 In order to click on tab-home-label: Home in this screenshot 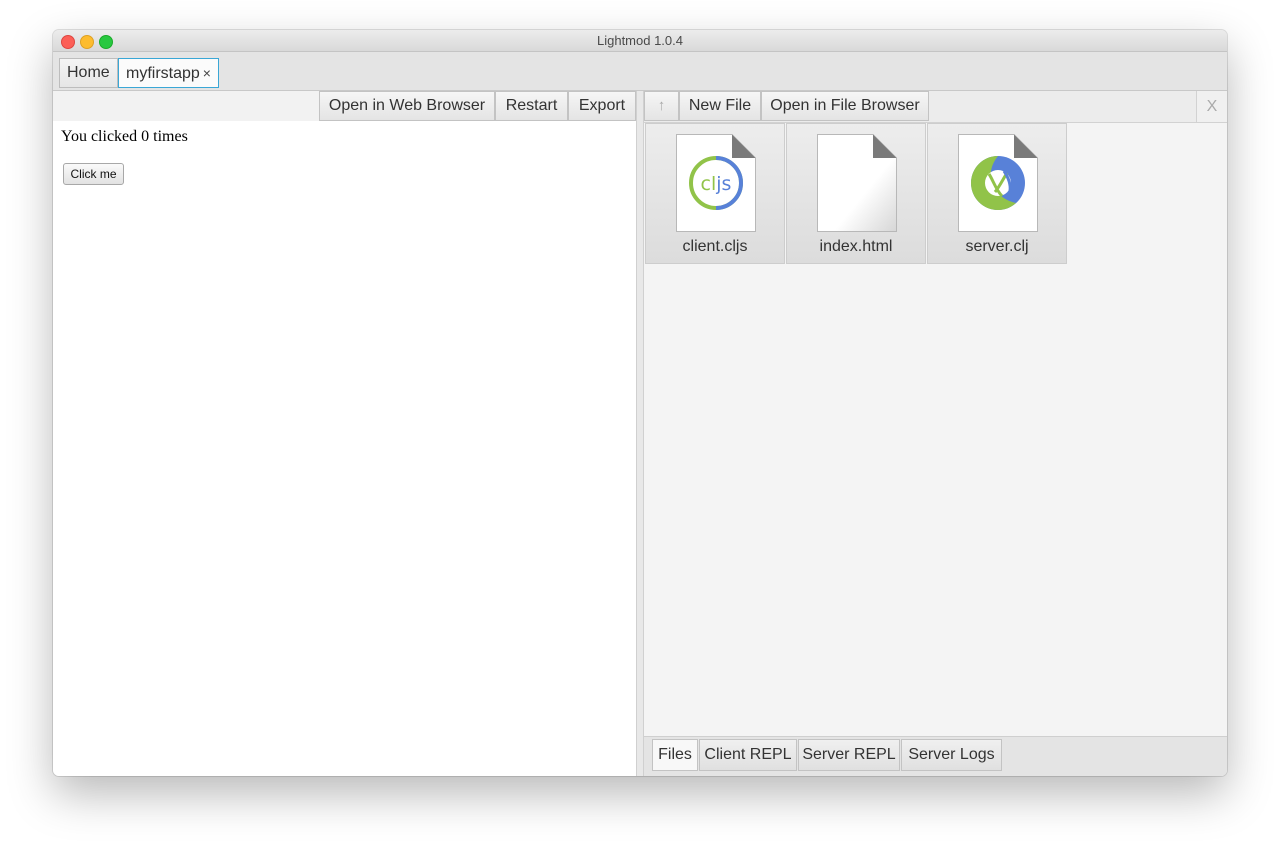, I will do `click(88, 72)`.